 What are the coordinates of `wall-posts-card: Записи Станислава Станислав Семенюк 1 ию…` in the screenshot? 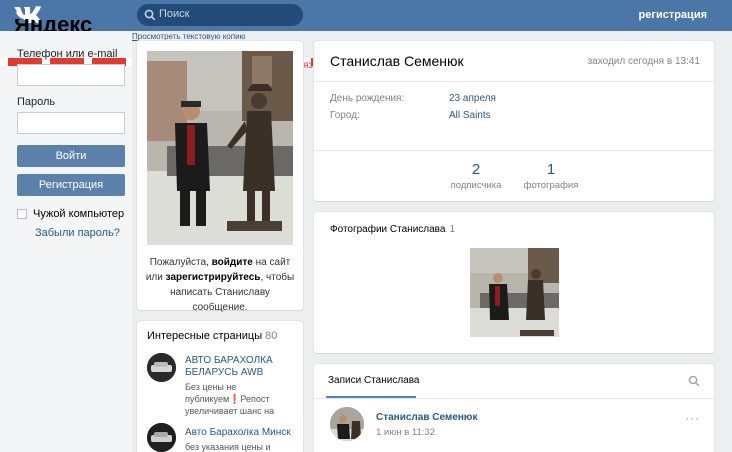 It's located at (514, 408).